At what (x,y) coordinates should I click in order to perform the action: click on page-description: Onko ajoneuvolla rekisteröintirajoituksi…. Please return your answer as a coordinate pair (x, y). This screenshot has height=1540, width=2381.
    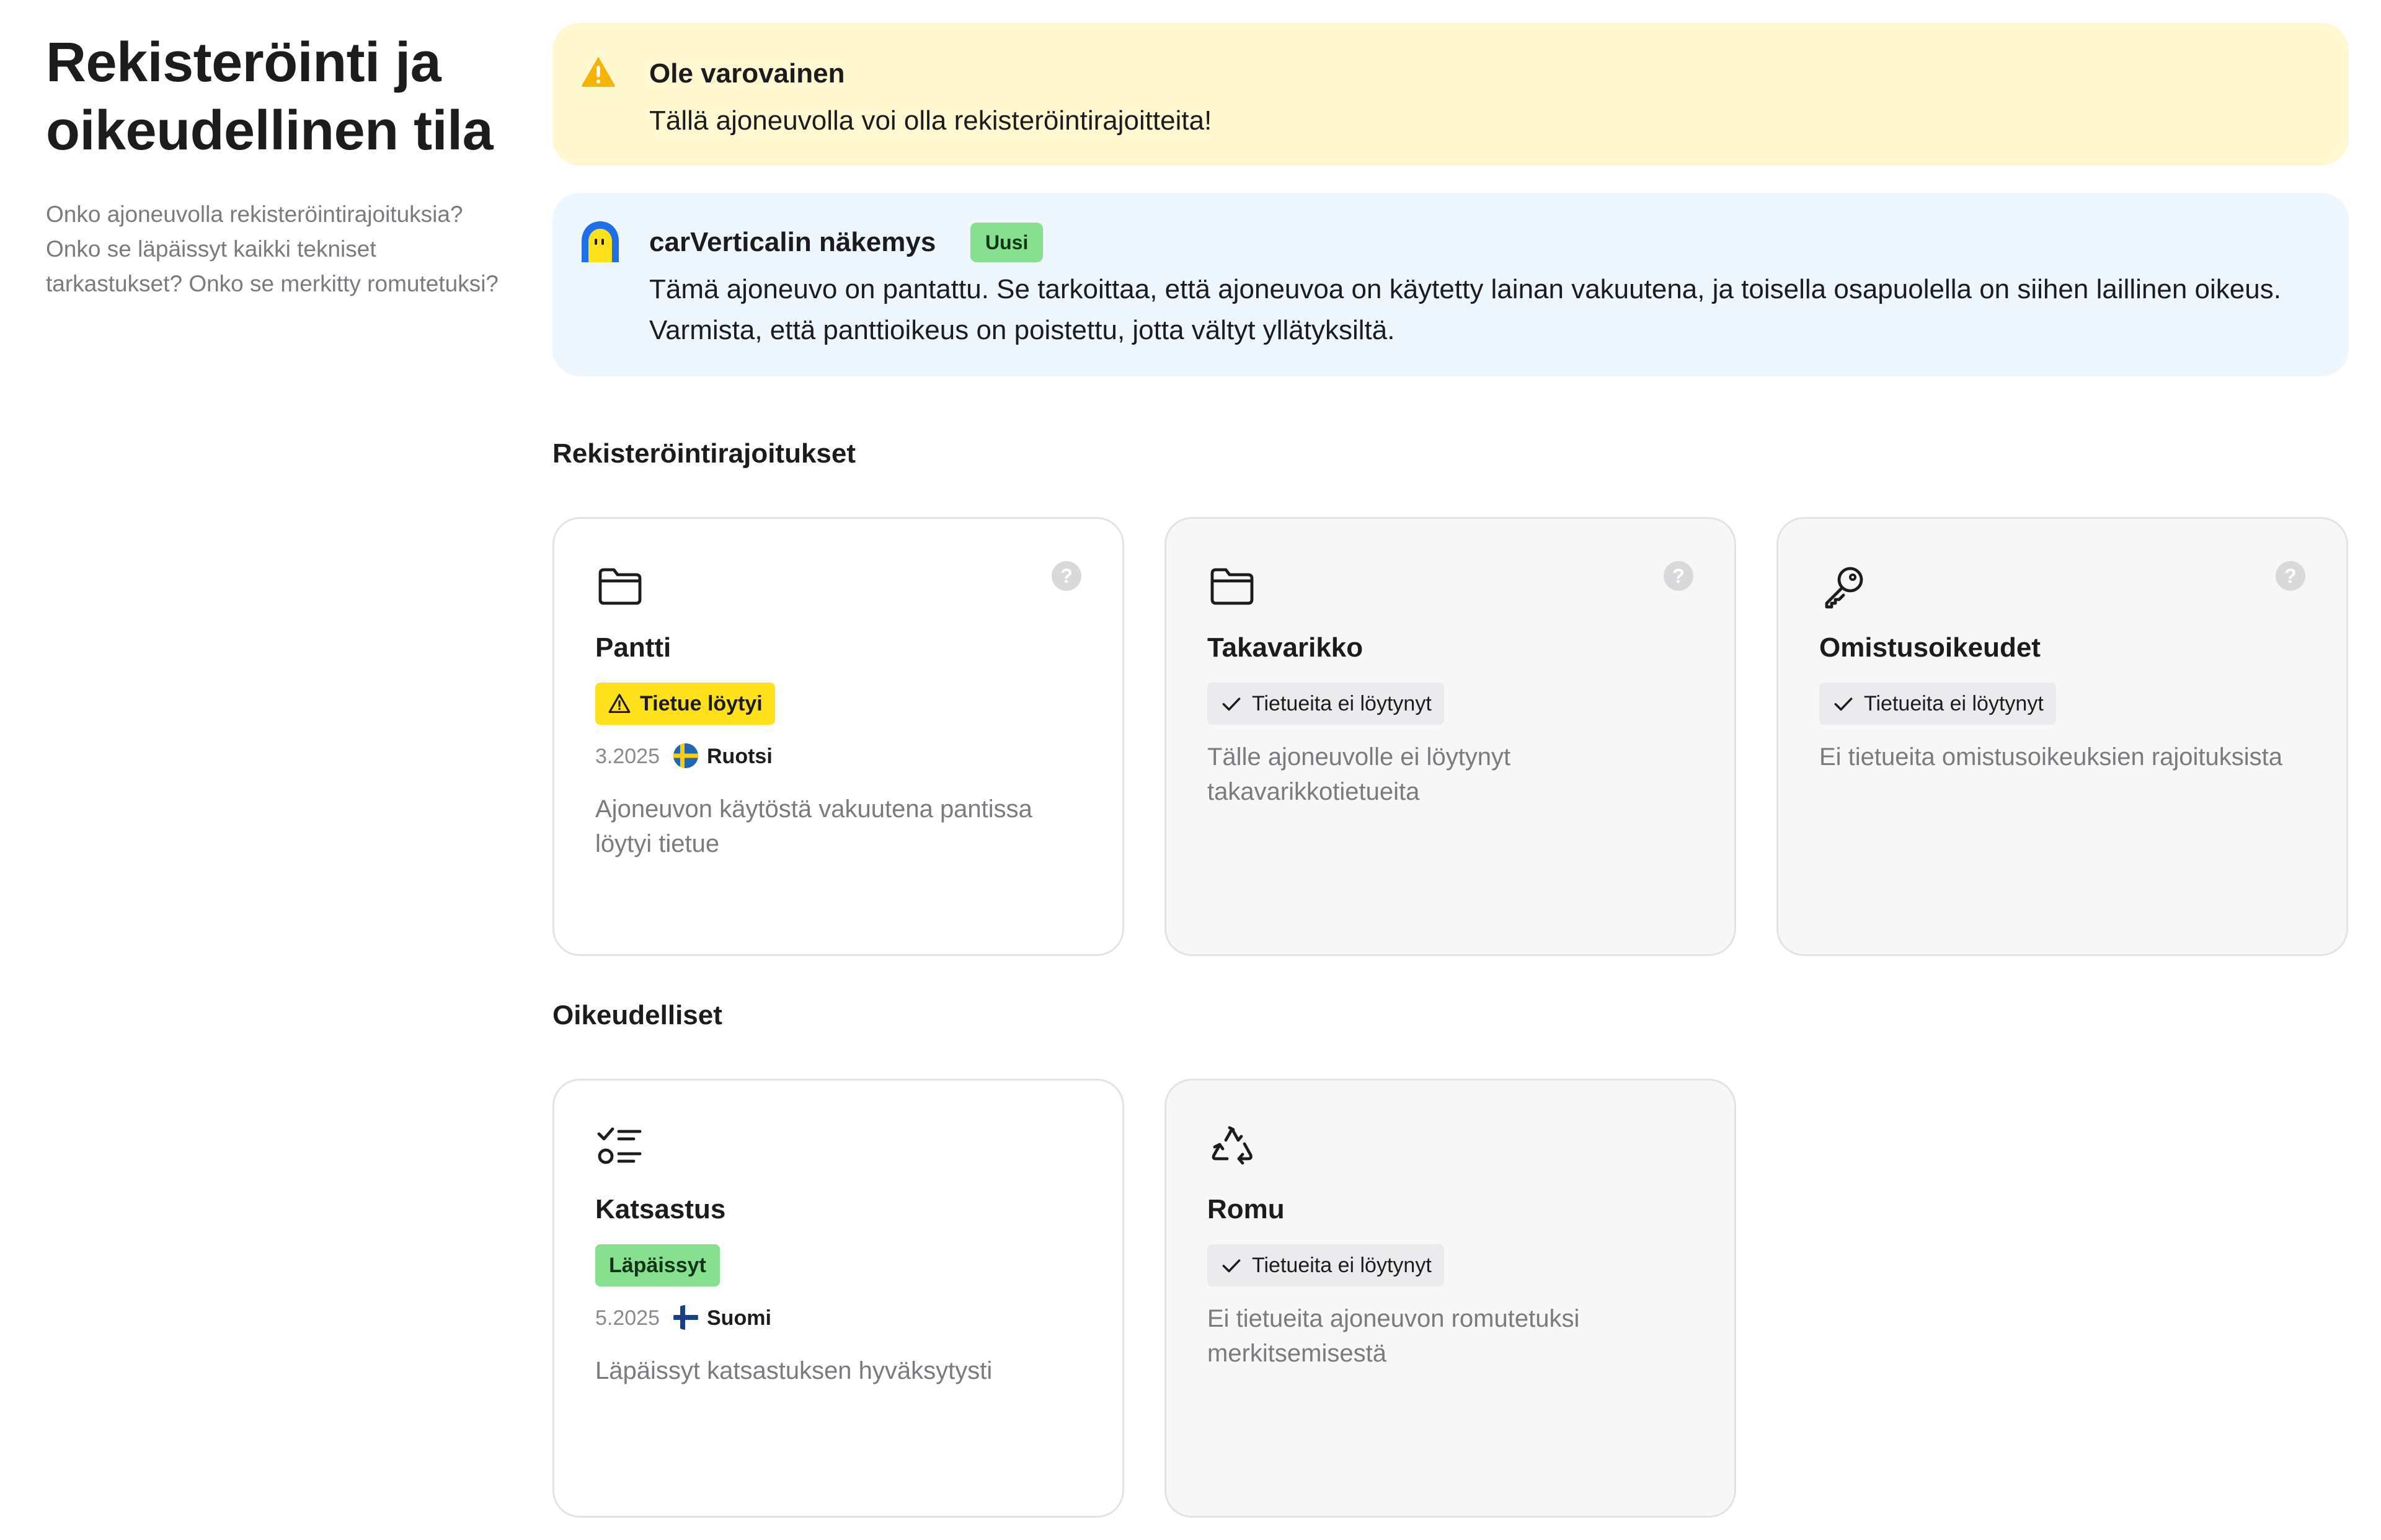
    Looking at the image, I should click on (272, 248).